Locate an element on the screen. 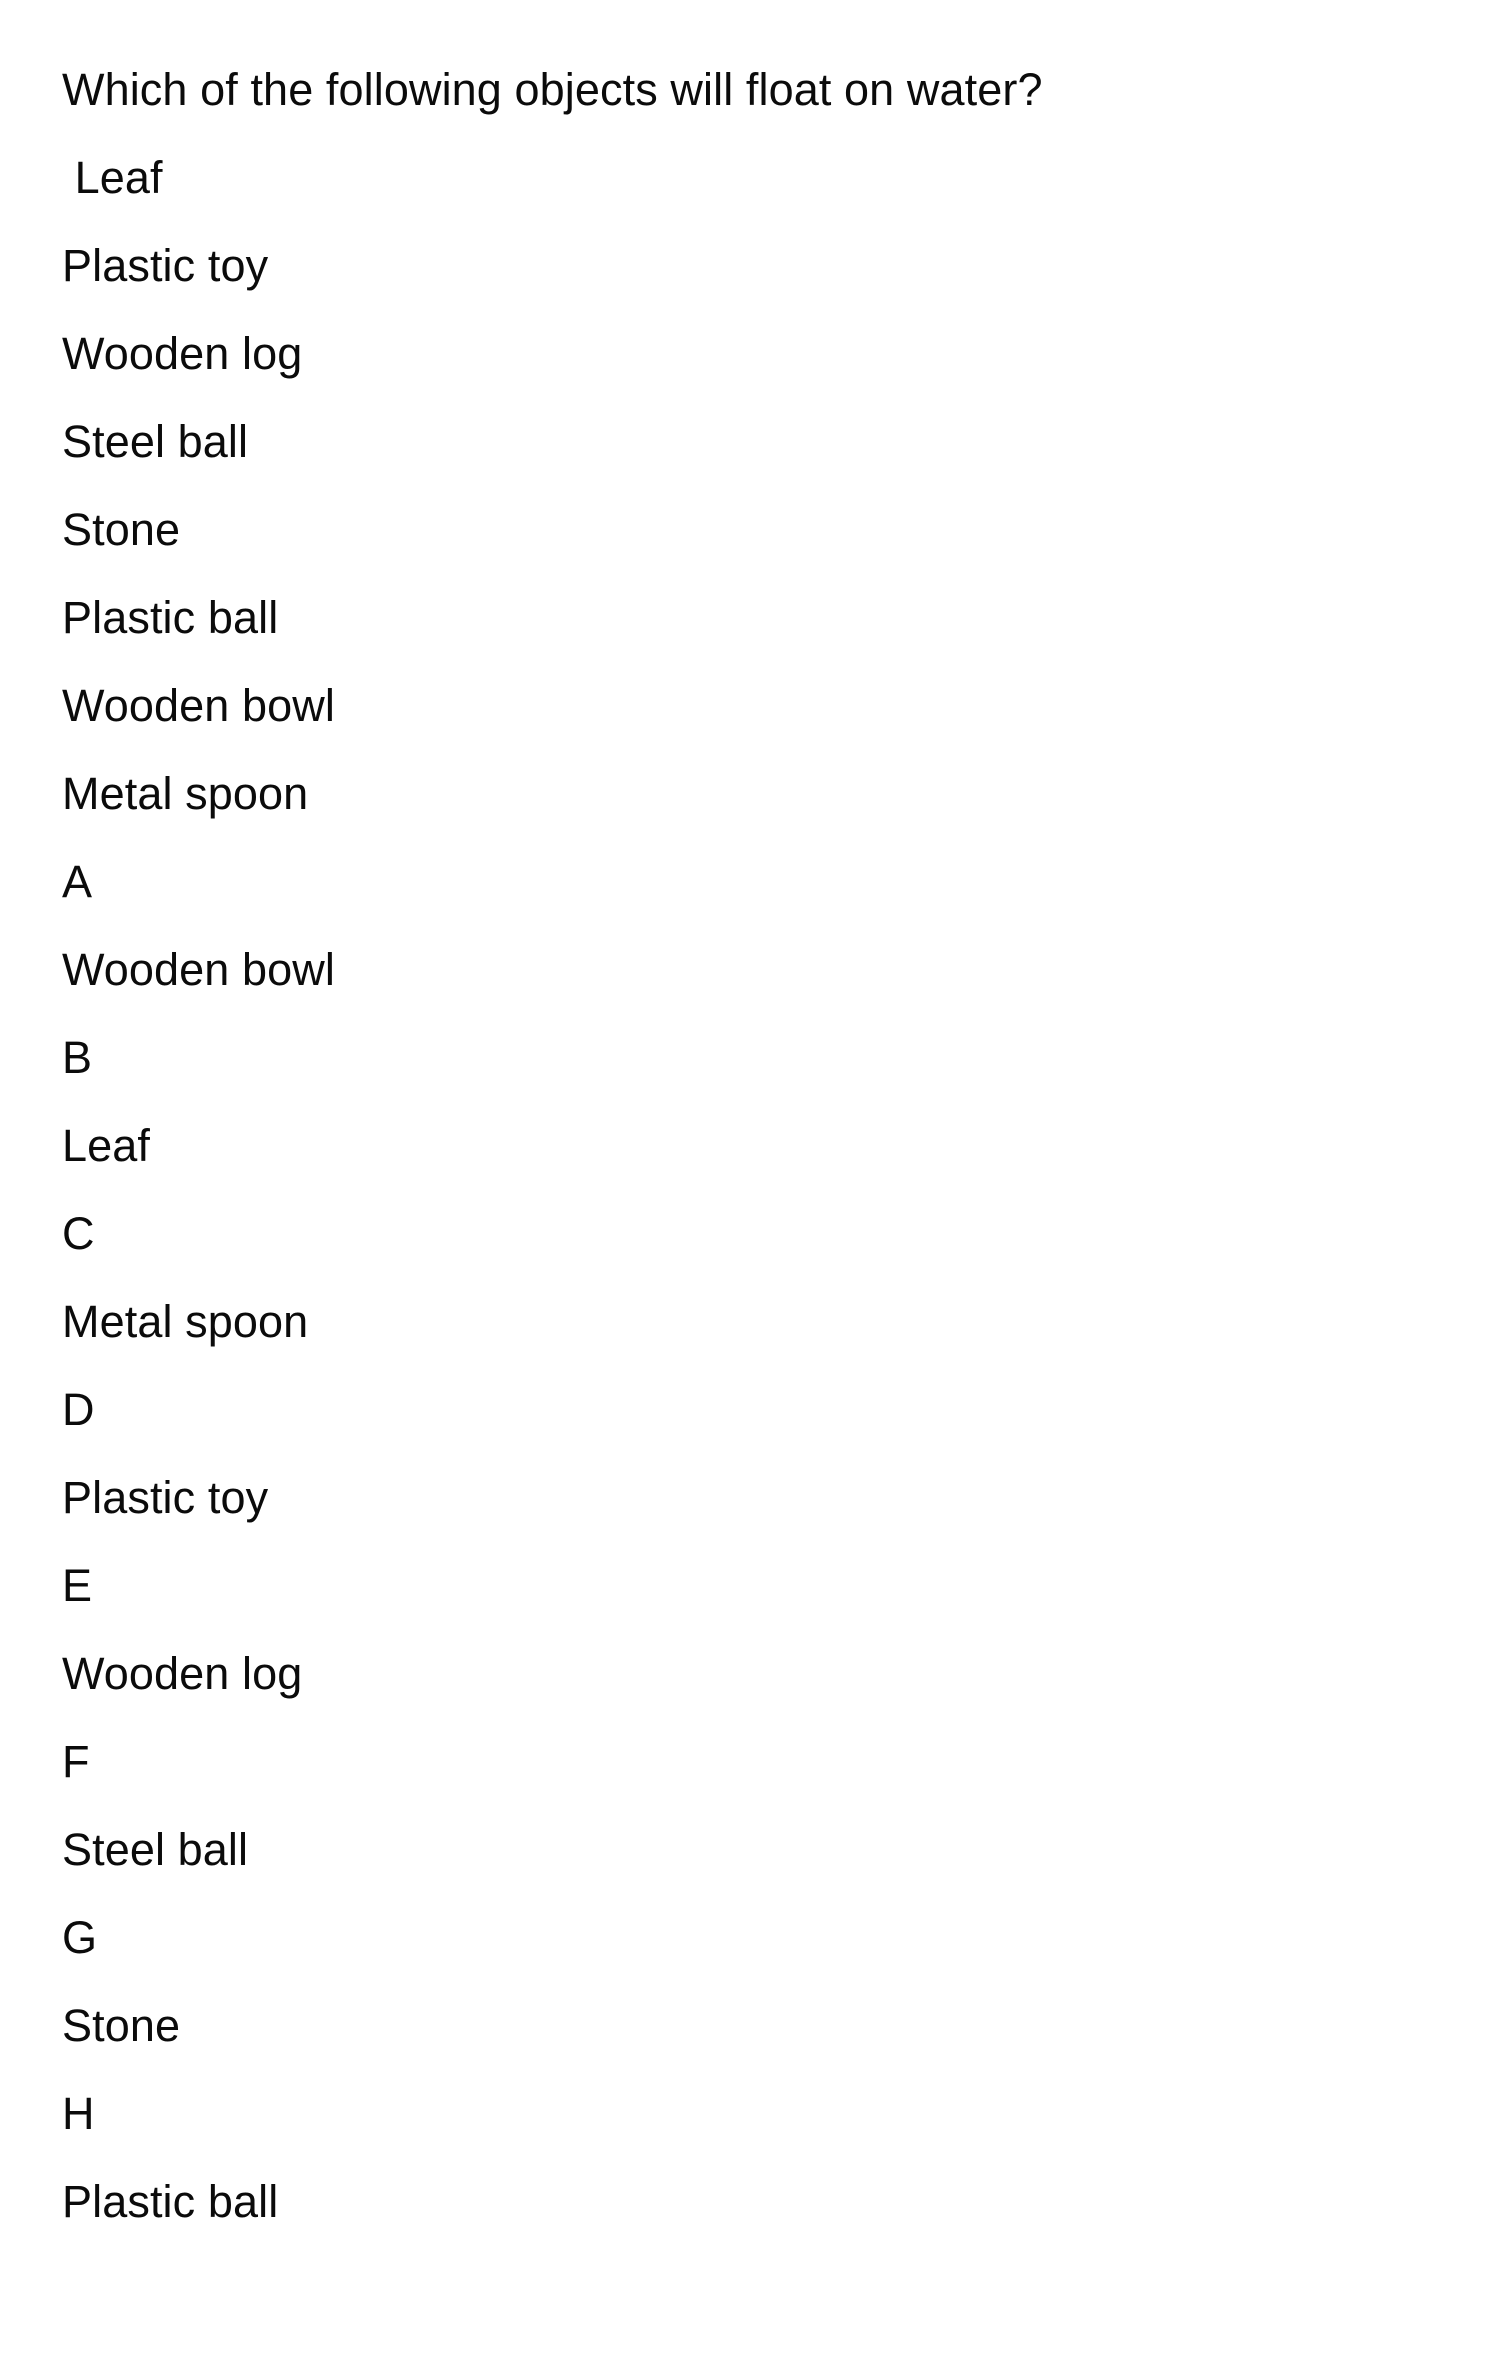 The width and height of the screenshot is (1500, 2360). choice-letter-h: H is located at coordinates (762, 2114).